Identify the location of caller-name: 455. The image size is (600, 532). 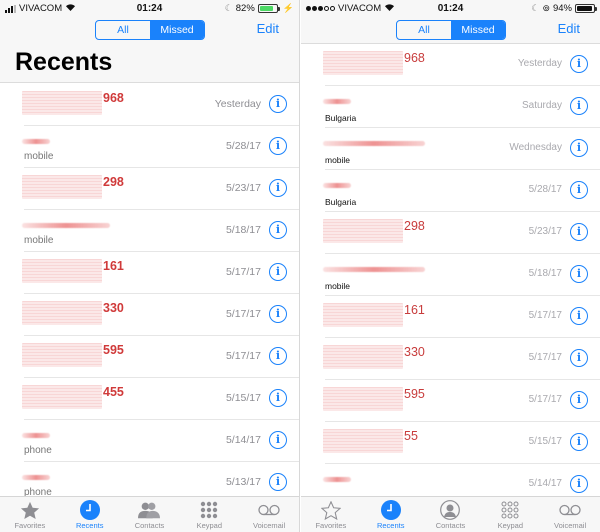
(73, 397).